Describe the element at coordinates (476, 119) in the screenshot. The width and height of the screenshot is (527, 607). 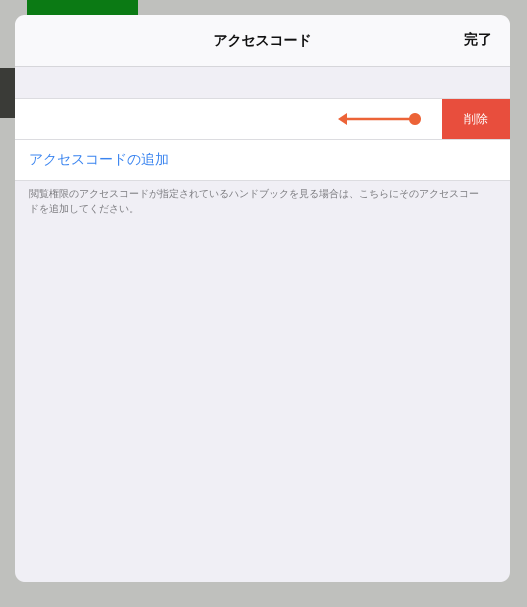
I see `delete-button: 削除` at that location.